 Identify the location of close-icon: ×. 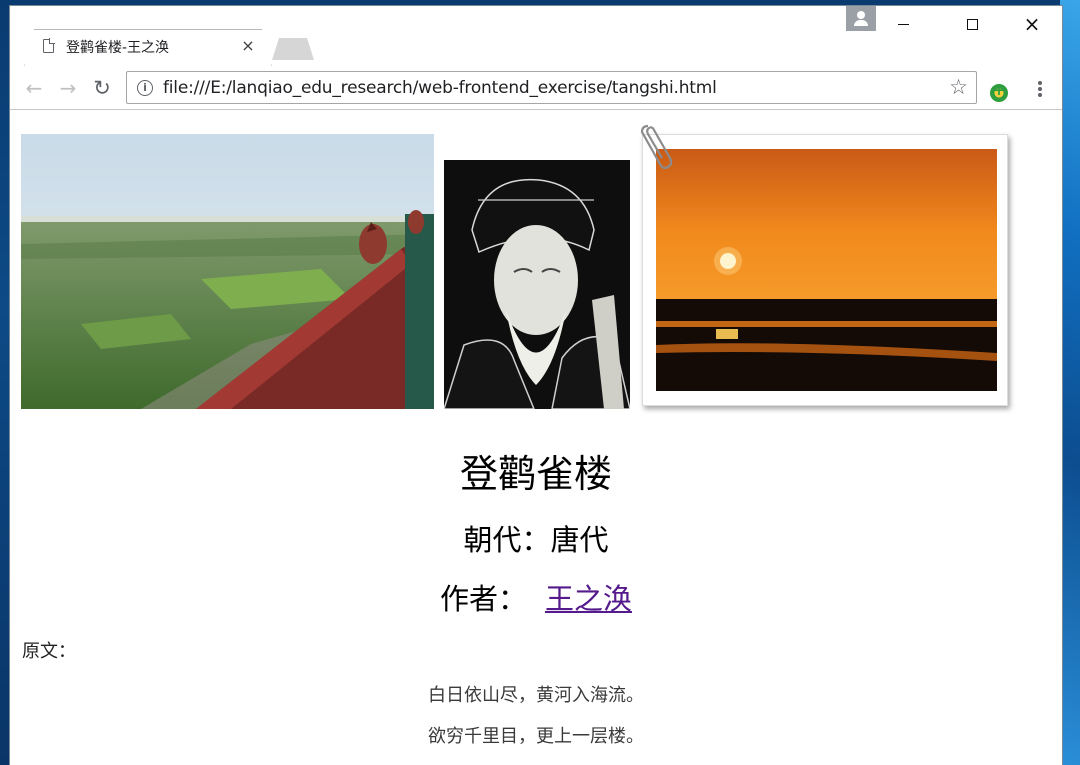
(1032, 24).